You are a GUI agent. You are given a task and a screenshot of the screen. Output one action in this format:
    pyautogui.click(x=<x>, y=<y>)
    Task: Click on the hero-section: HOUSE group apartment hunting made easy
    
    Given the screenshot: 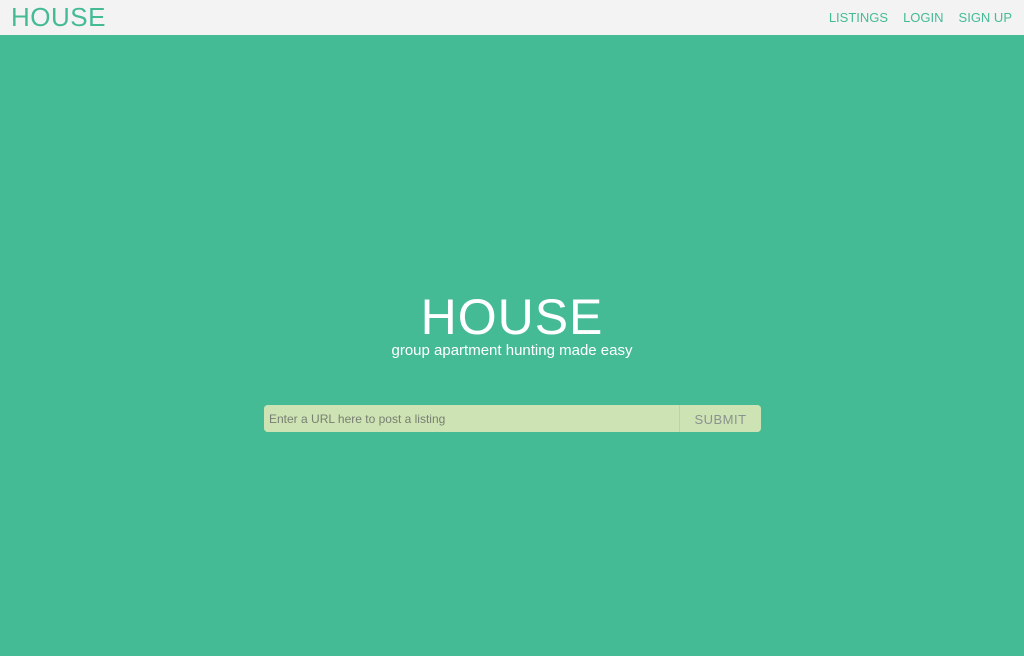 What is the action you would take?
    pyautogui.click(x=512, y=325)
    